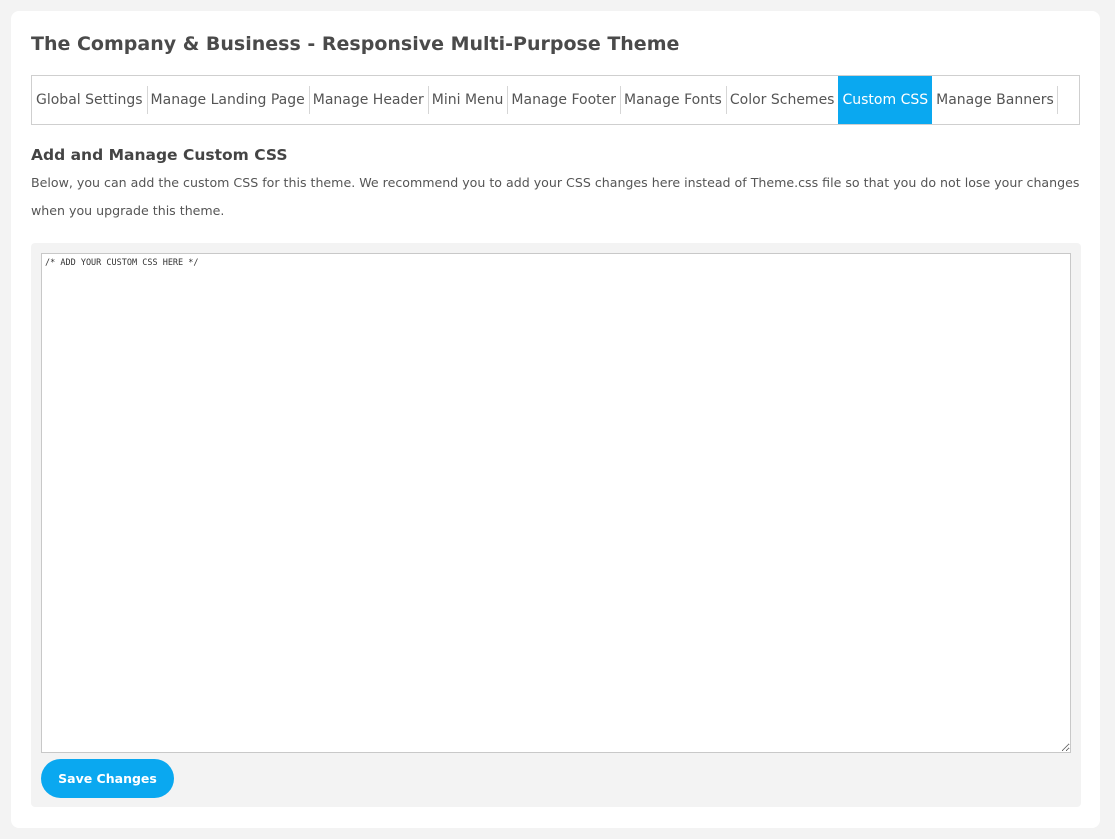  Describe the element at coordinates (995, 100) in the screenshot. I see `tab-manage-banners: Manage Banners` at that location.